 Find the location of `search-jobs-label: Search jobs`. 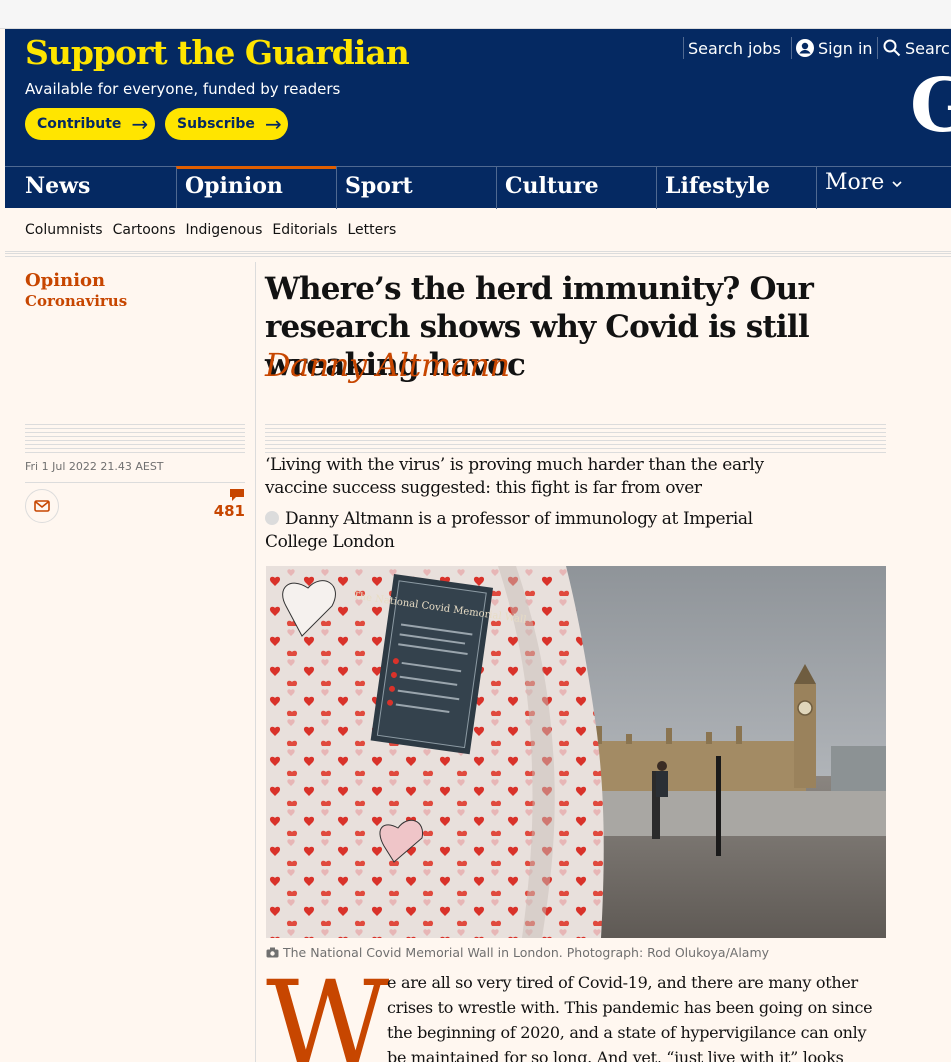

search-jobs-label: Search jobs is located at coordinates (734, 48).